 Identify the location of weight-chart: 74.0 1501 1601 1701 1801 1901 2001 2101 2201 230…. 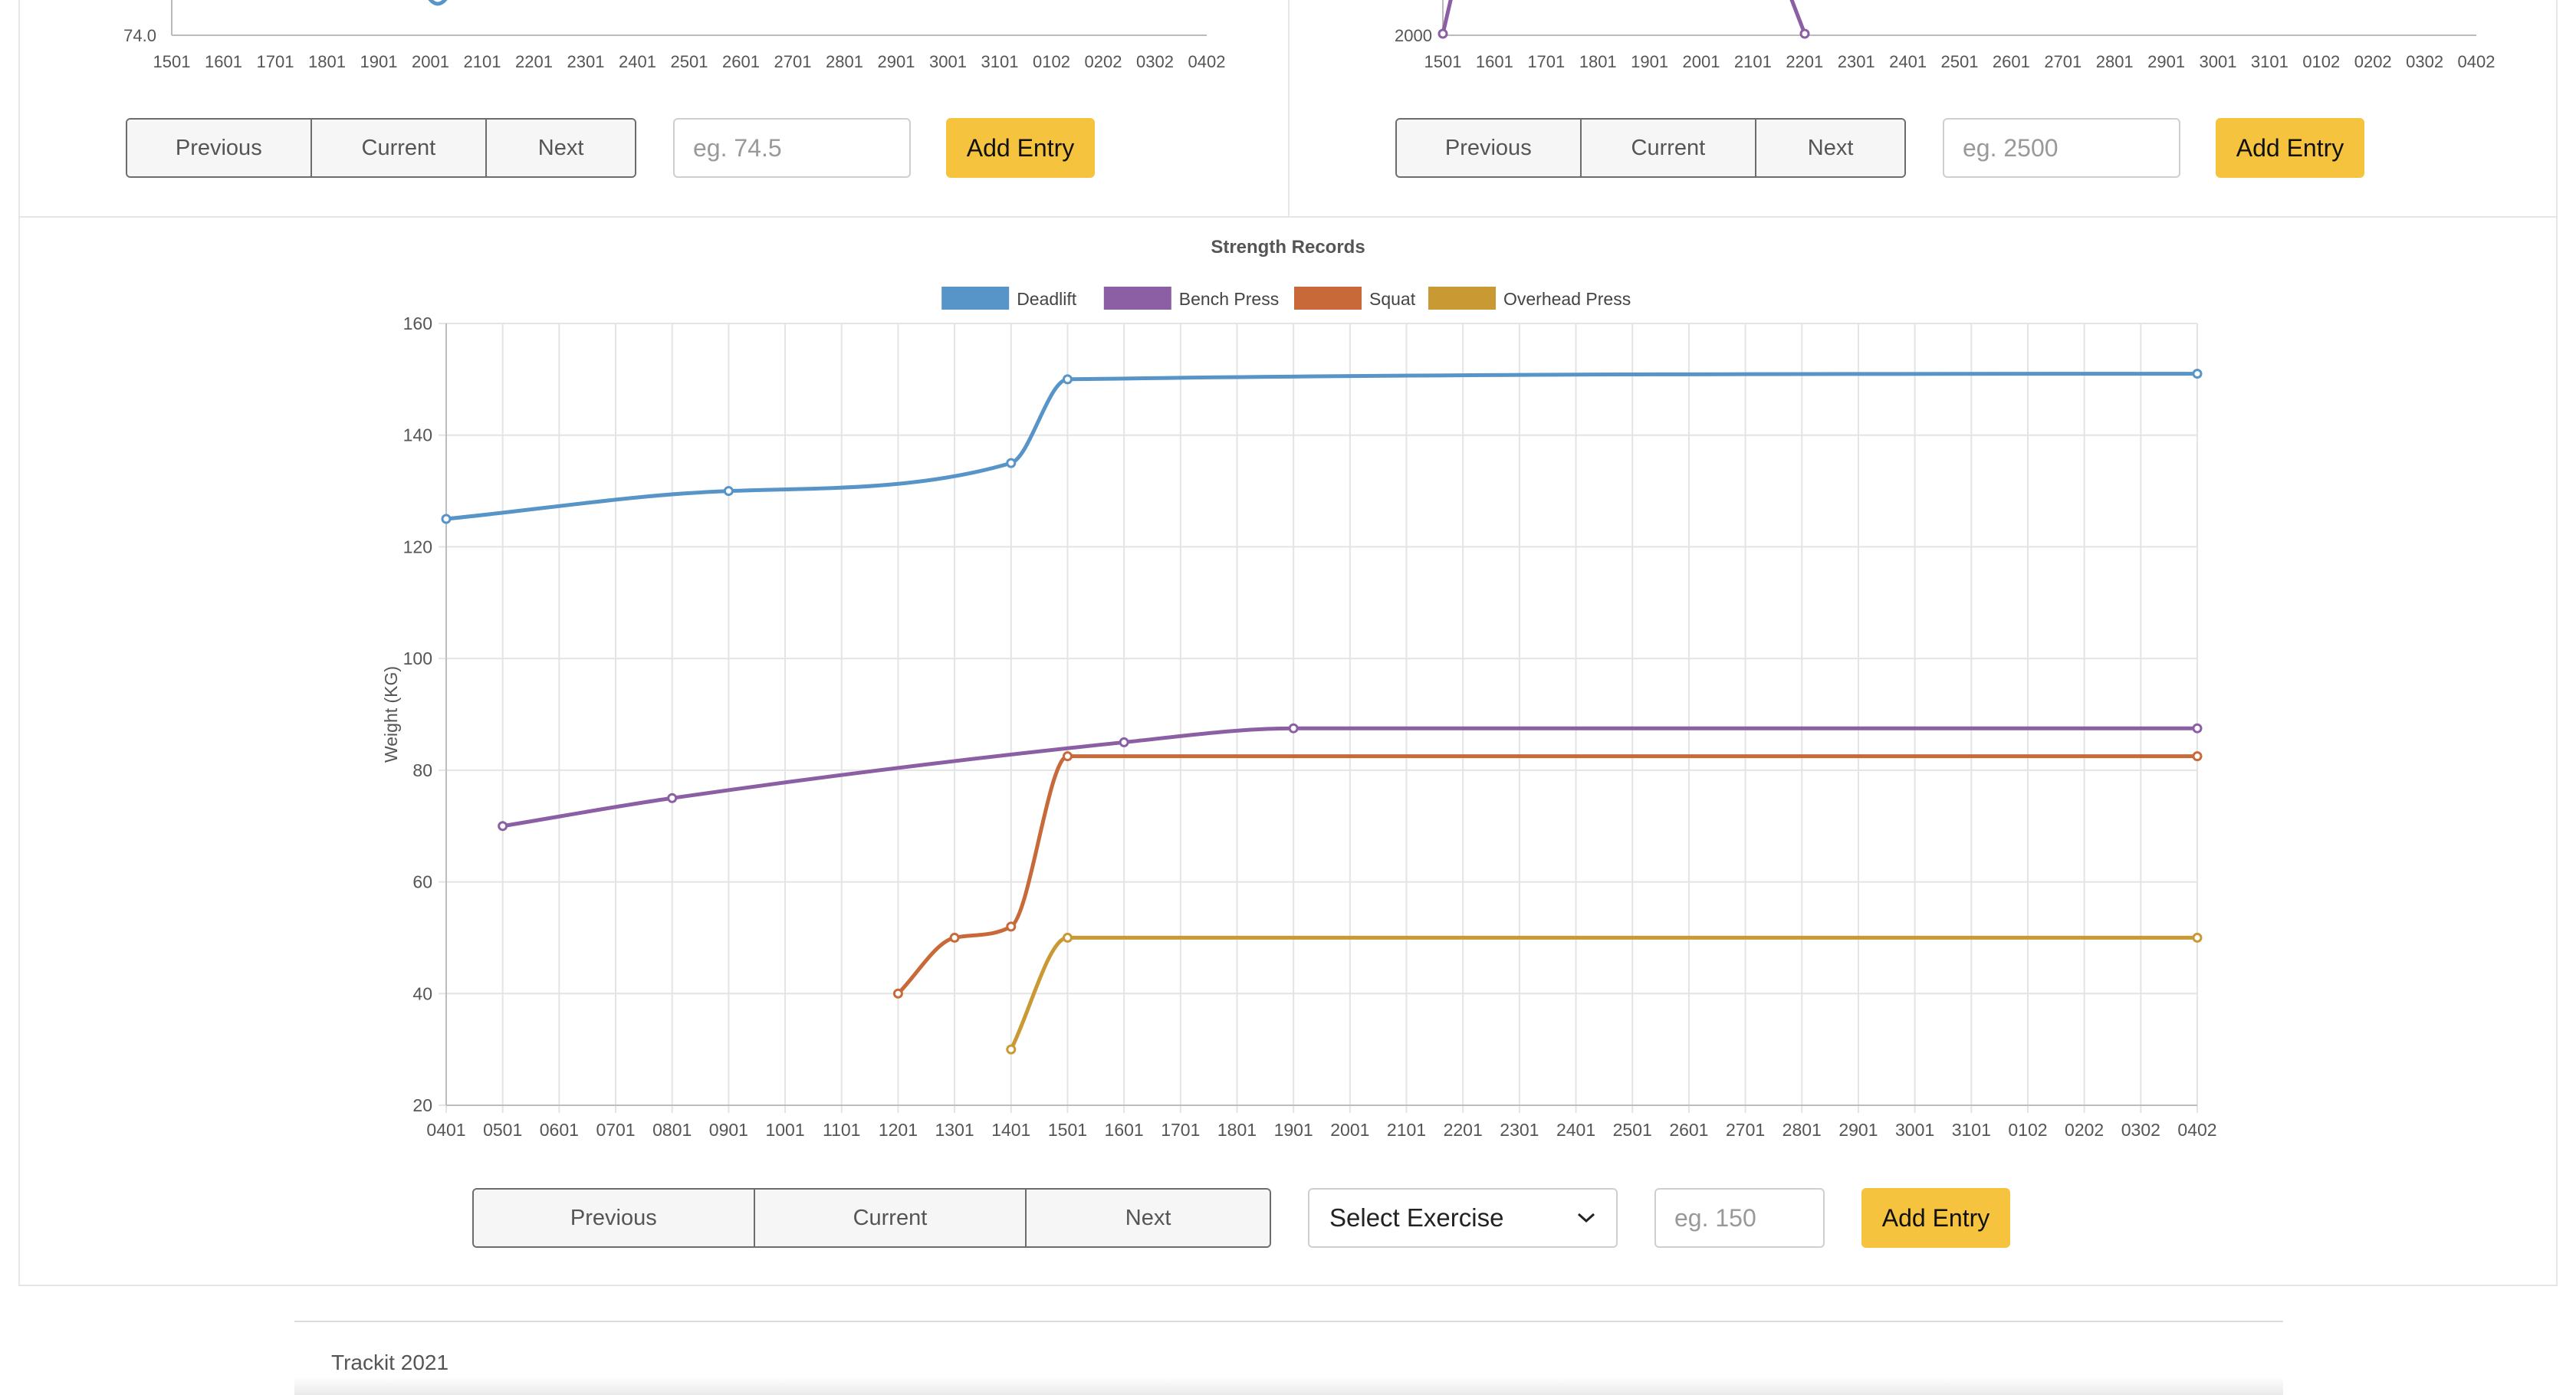
(674, 36).